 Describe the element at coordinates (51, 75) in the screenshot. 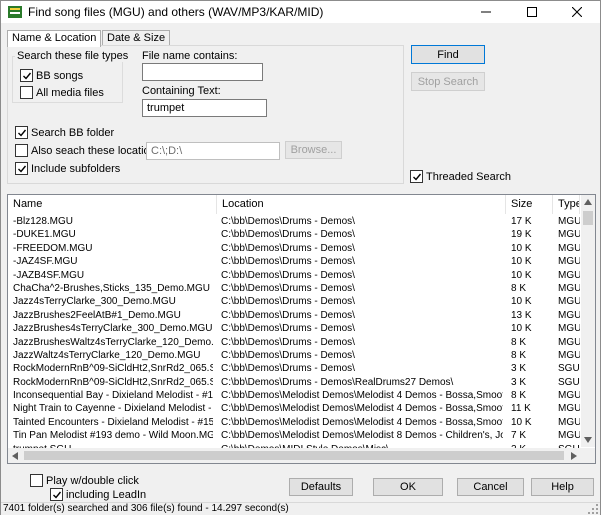

I see `bb-songs-option: BB songs` at that location.